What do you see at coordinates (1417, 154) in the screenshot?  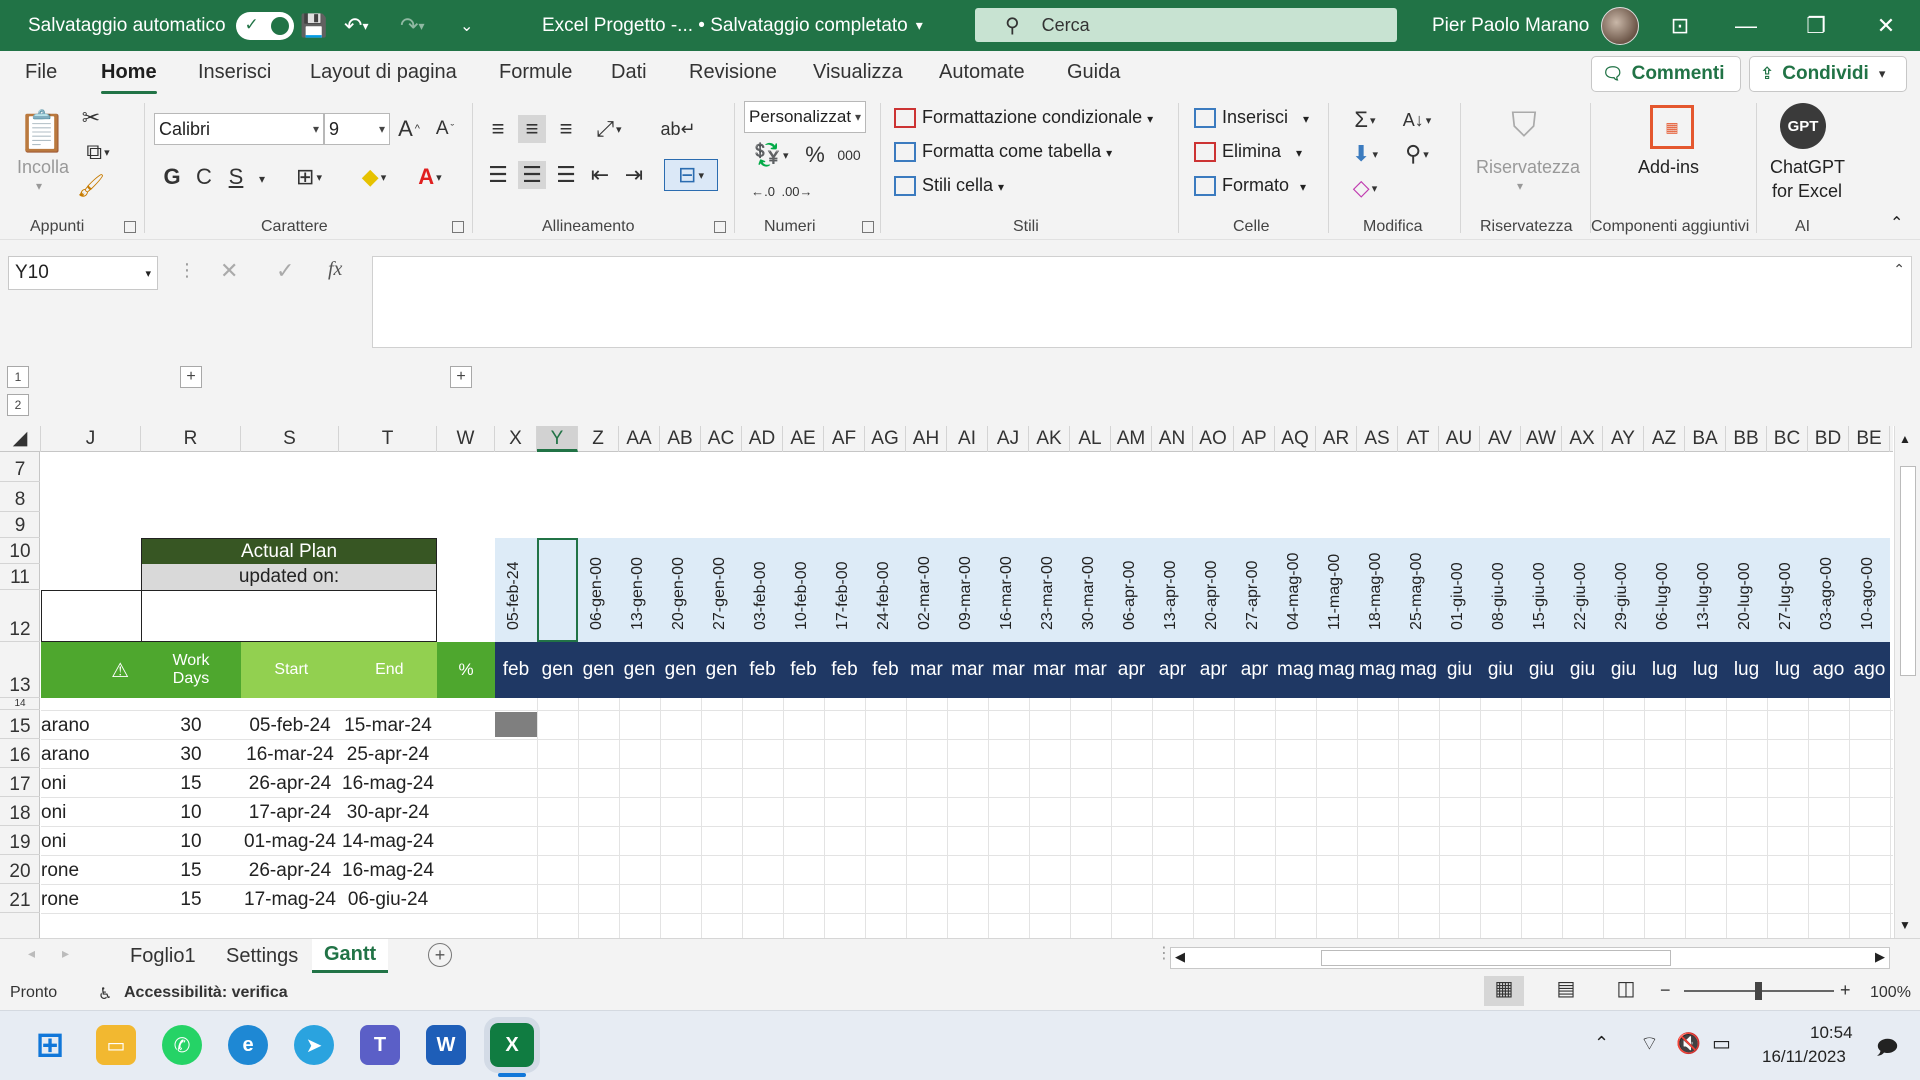 I see `find-select-icon: ⚲ ▾` at bounding box center [1417, 154].